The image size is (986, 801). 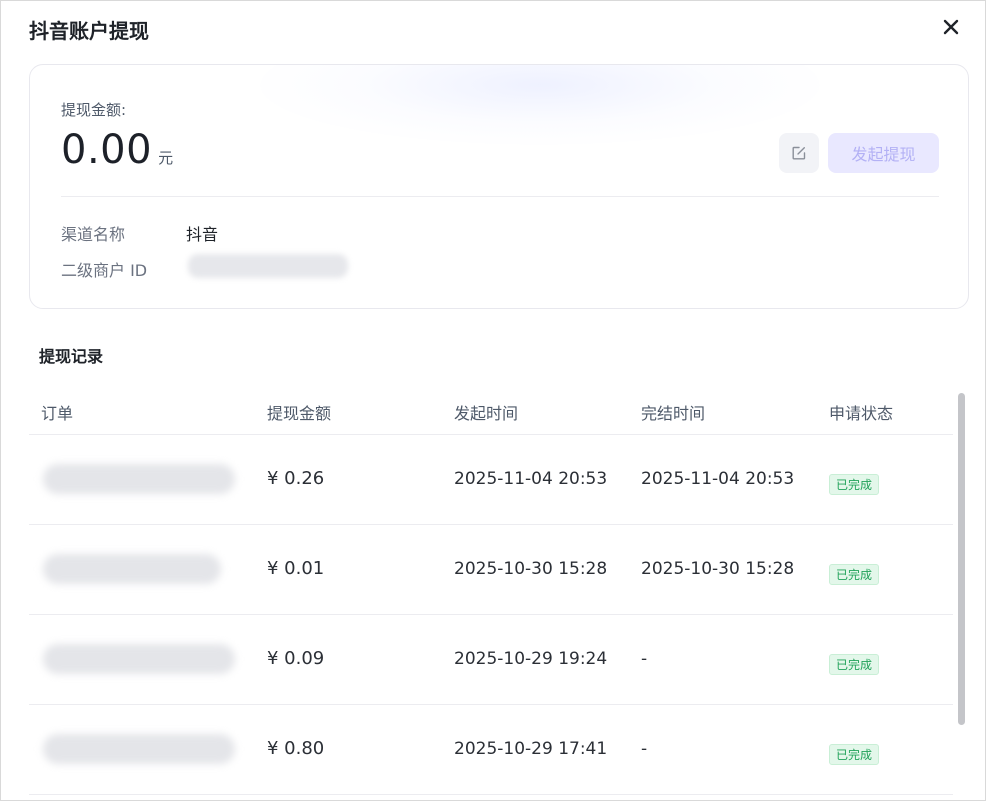 I want to click on edit-icon, so click(x=799, y=153).